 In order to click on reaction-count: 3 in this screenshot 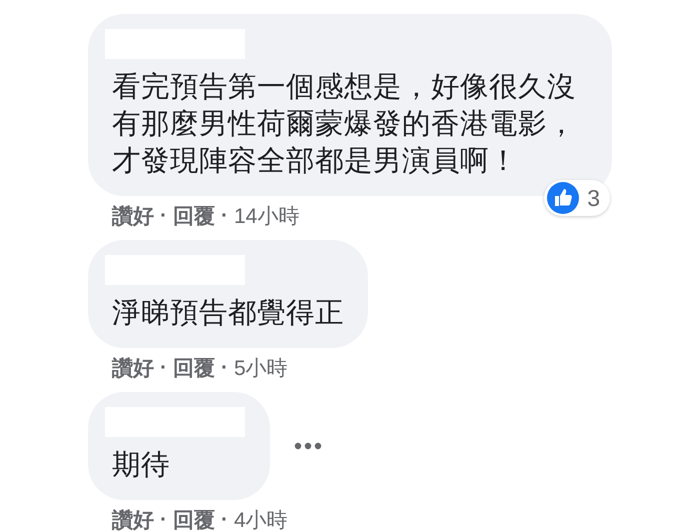, I will do `click(593, 198)`.